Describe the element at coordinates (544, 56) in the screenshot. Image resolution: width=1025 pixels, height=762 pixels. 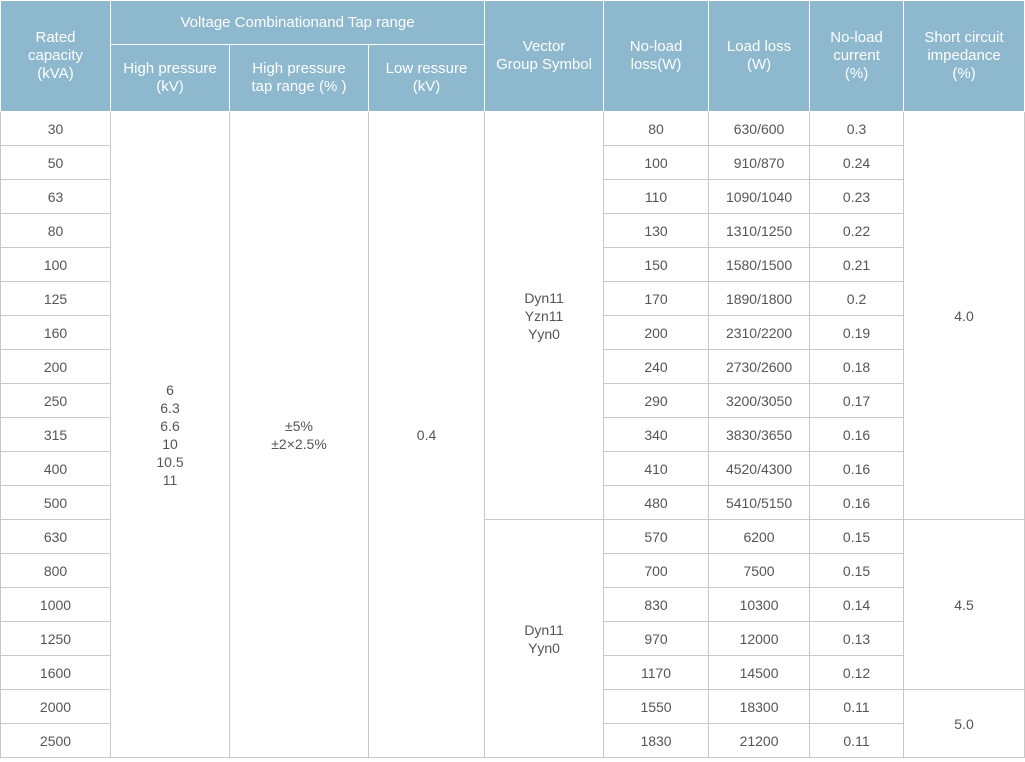
I see `header-vector-group: Vector Group Symbol` at that location.